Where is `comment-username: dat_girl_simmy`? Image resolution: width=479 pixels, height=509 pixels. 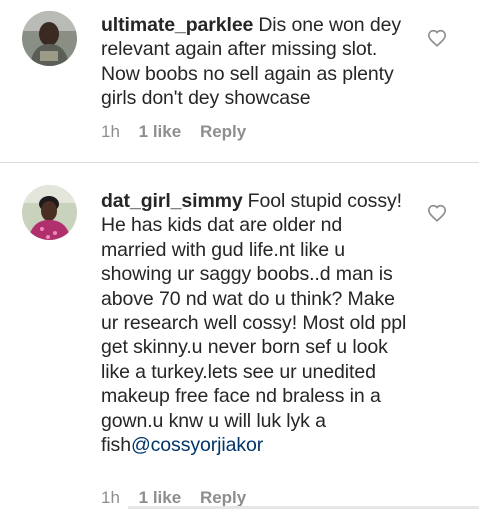 comment-username: dat_girl_simmy is located at coordinates (172, 201).